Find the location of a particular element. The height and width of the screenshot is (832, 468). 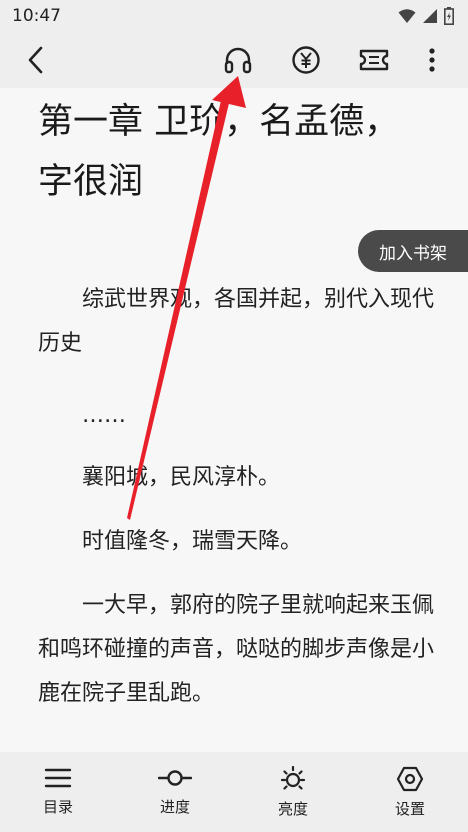

ticket-button is located at coordinates (374, 60).